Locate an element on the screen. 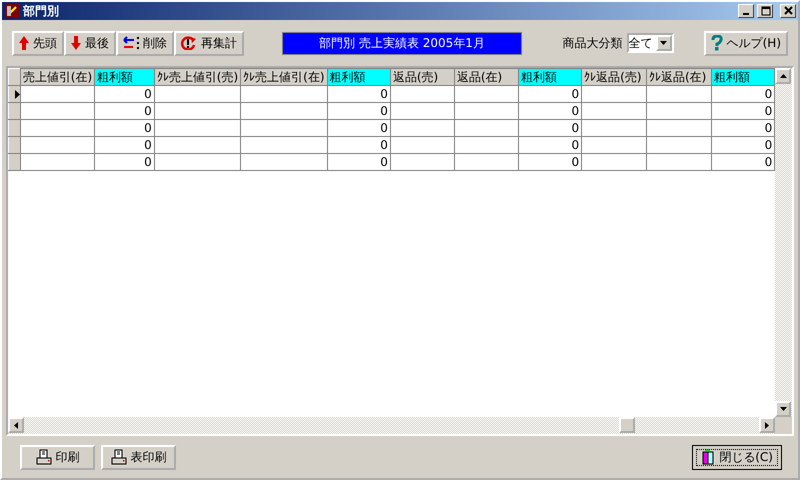 Image resolution: width=800 pixels, height=480 pixels. toolbar-button: 削除 is located at coordinates (145, 43).